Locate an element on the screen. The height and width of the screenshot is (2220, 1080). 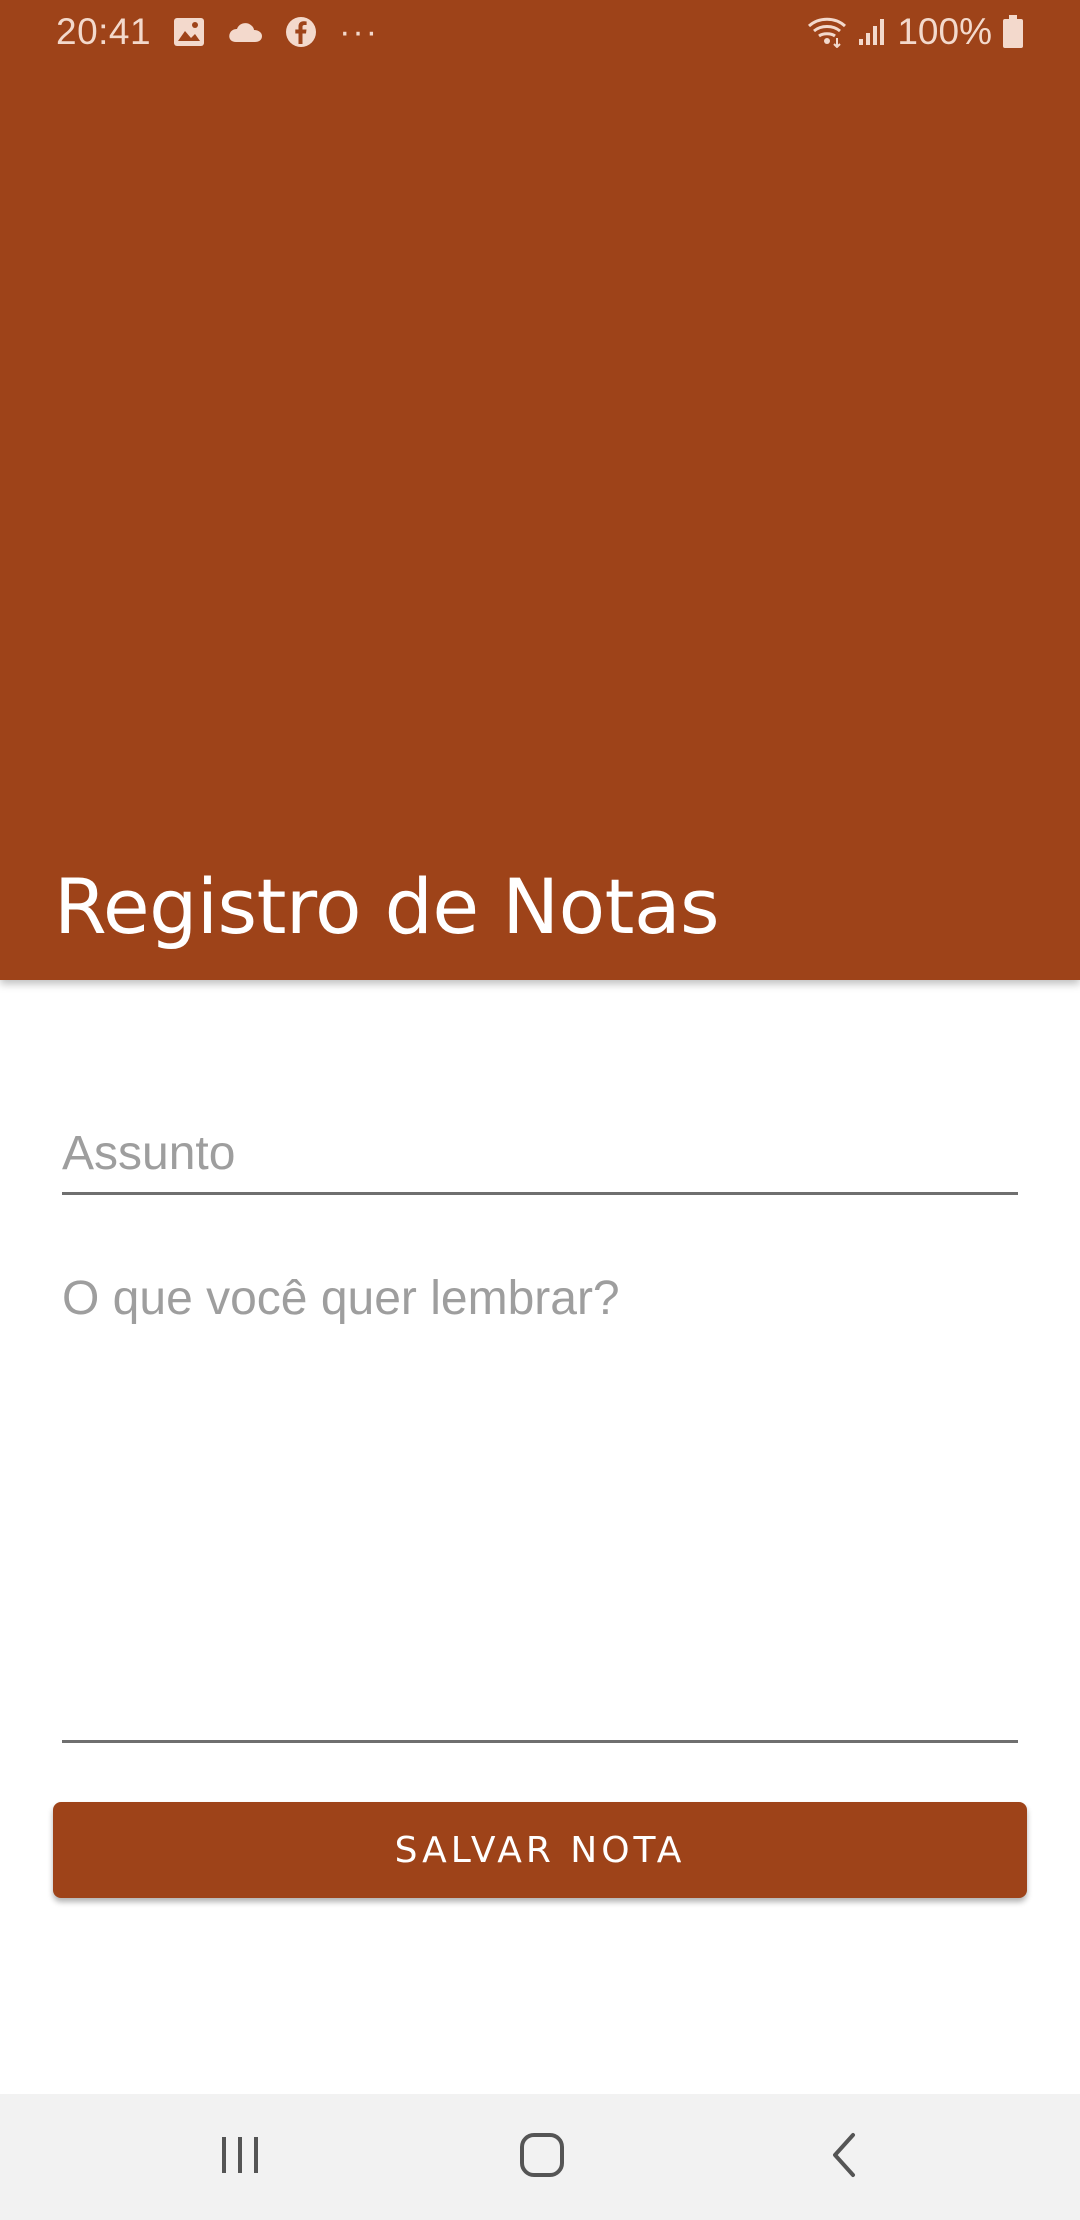
recents-button is located at coordinates (240, 2157).